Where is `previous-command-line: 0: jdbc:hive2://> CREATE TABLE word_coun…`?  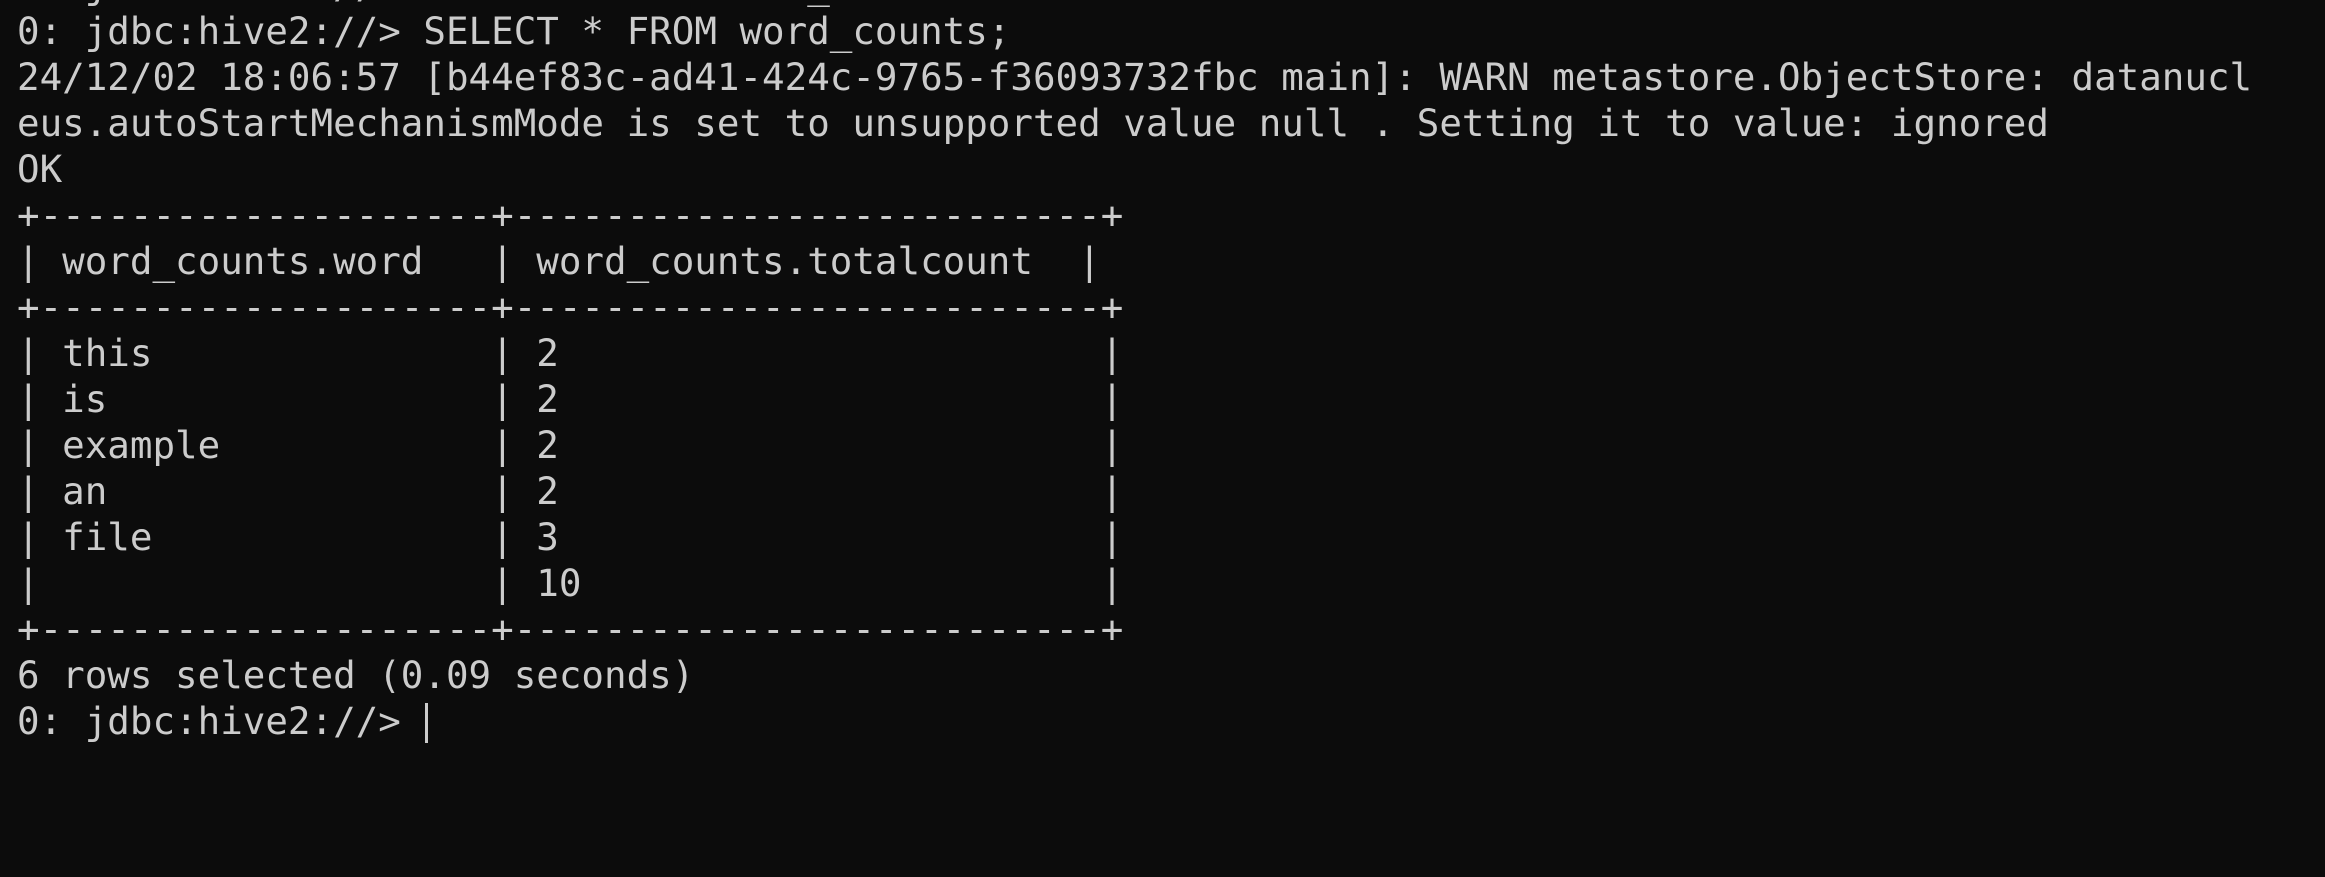 previous-command-line: 0: jdbc:hive2://> CREATE TABLE word_coun… is located at coordinates (525, 4).